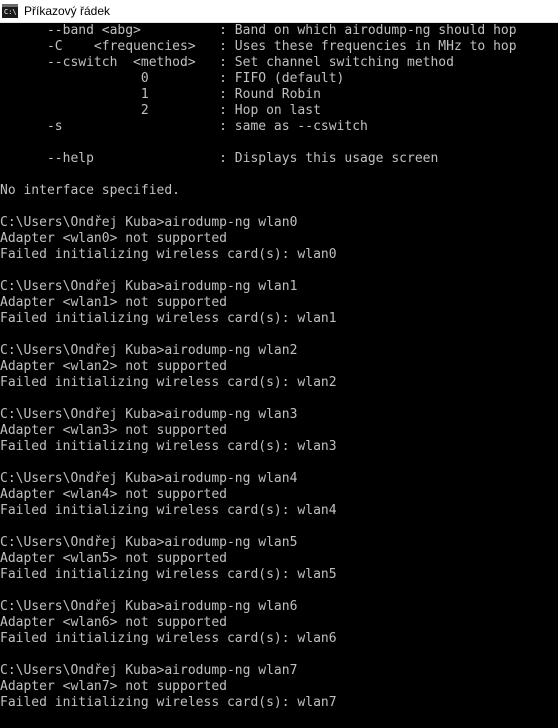  What do you see at coordinates (113, 686) in the screenshot?
I see `console-line: Adapter <wlan7> not supported` at bounding box center [113, 686].